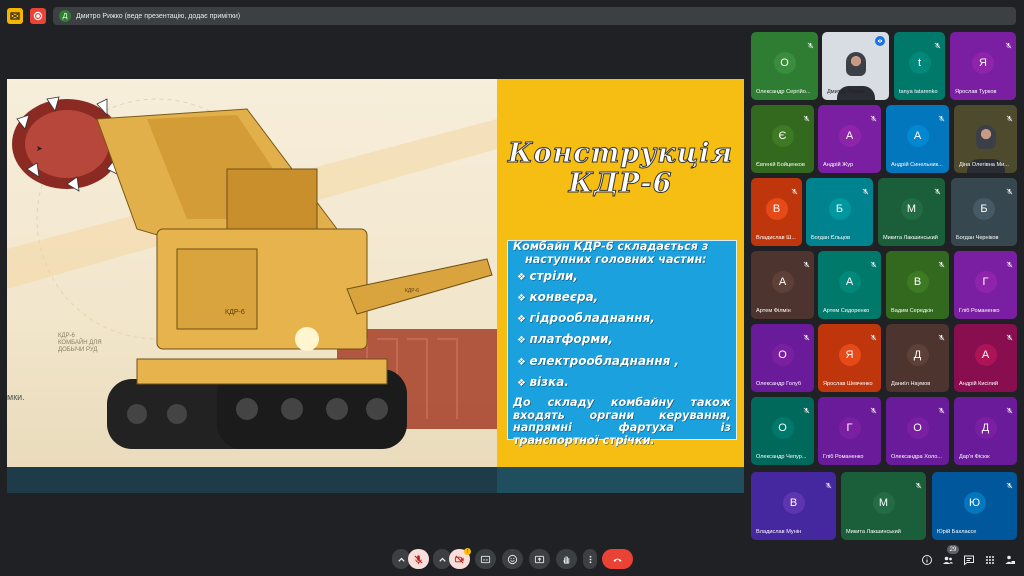 This screenshot has width=1024, height=576. Describe the element at coordinates (989, 559) in the screenshot. I see `activities-button` at that location.